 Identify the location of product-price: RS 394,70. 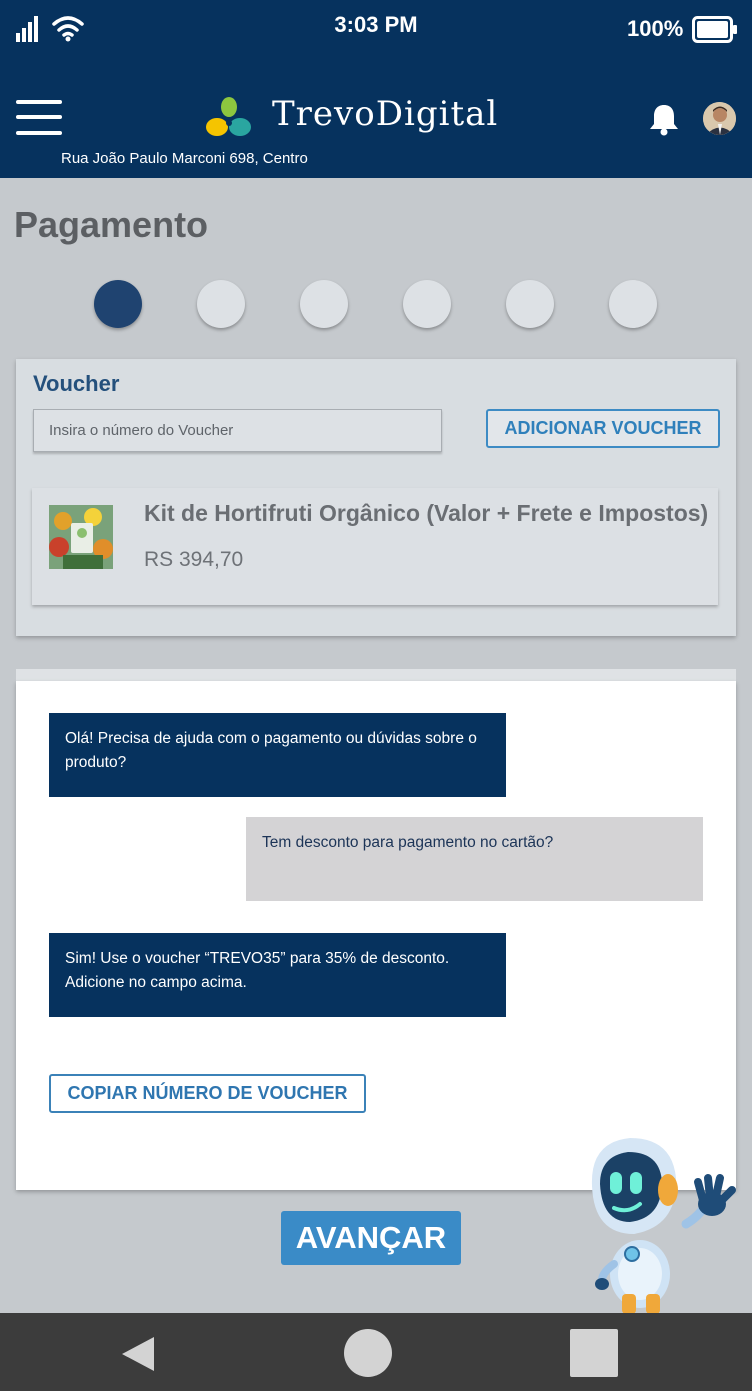
(194, 559).